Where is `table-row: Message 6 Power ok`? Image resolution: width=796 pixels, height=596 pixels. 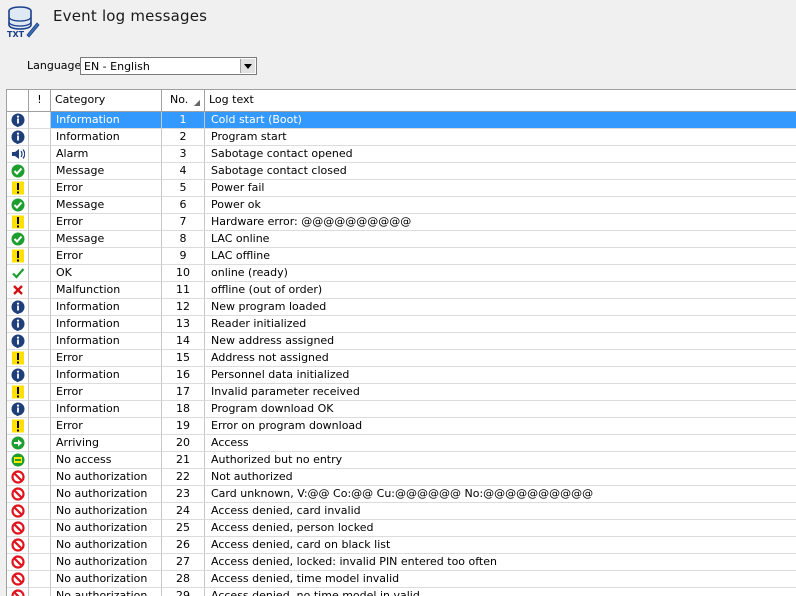 table-row: Message 6 Power ok is located at coordinates (401, 205).